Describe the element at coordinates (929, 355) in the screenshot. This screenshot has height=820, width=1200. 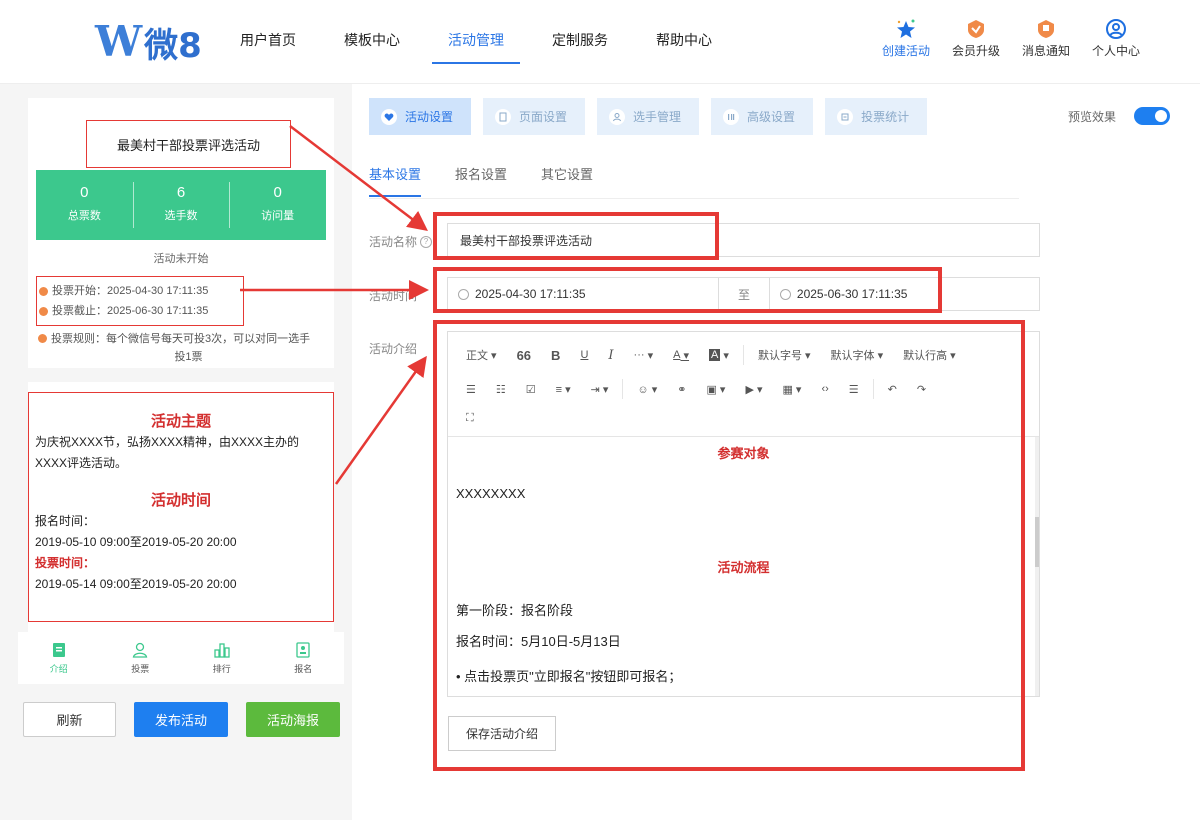
I see `line-height-dropdown: 默认行高 ▾` at that location.